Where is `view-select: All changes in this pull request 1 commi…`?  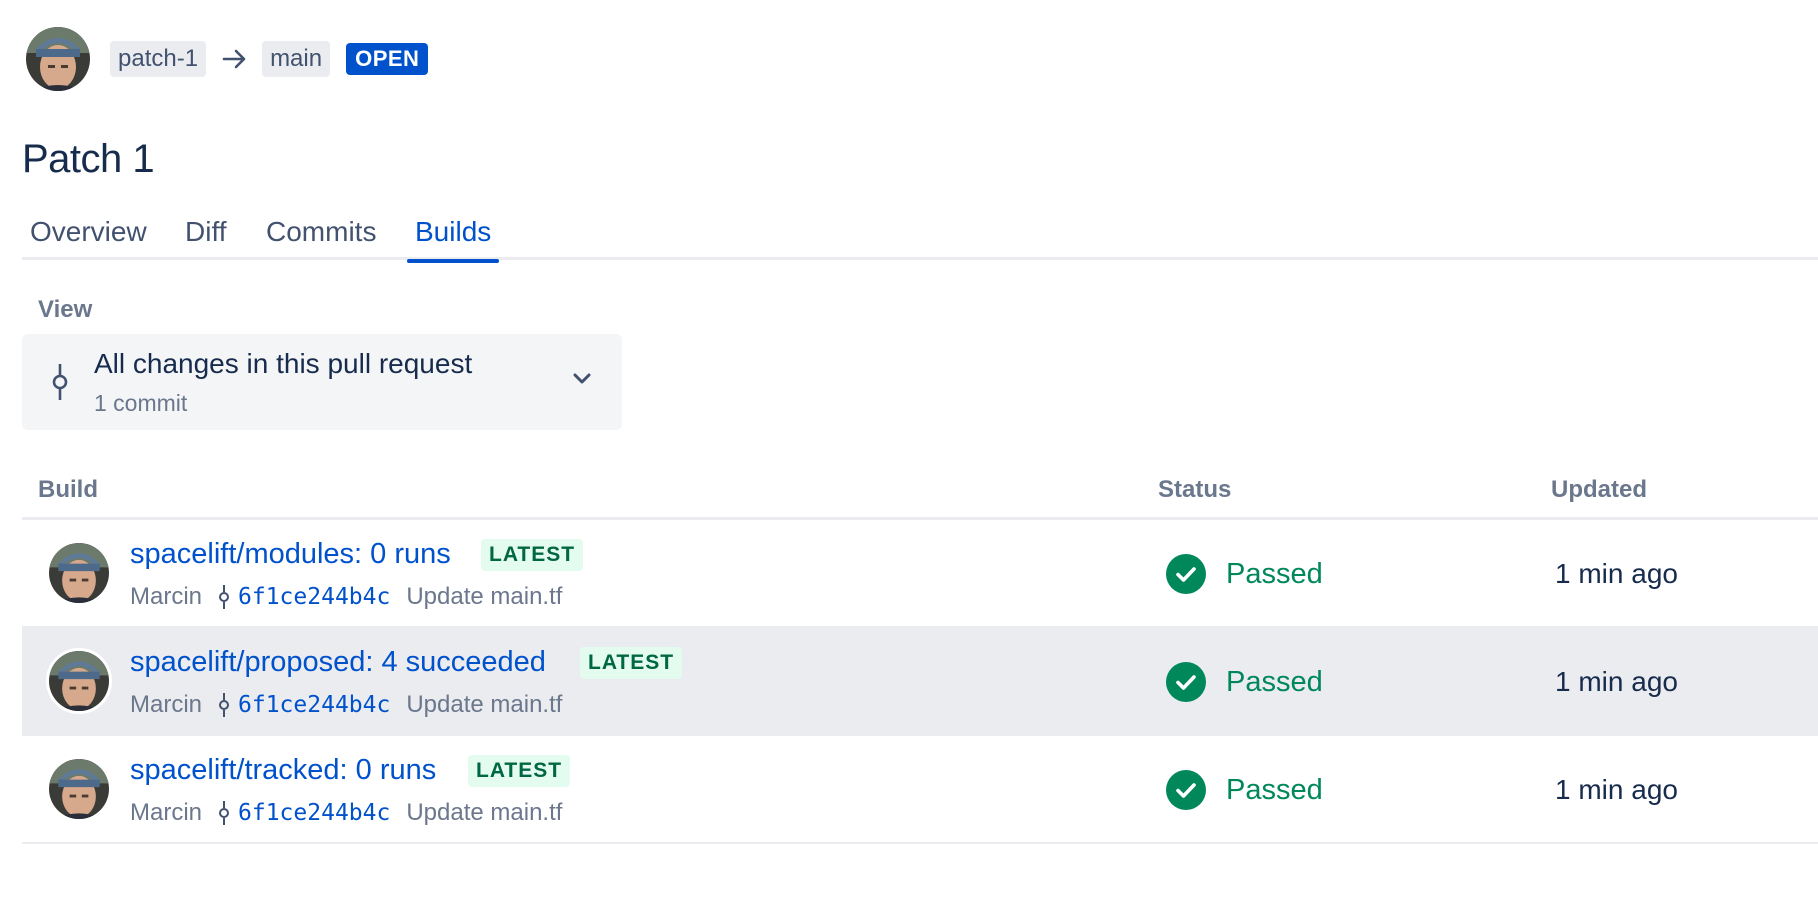 view-select: All changes in this pull request 1 commi… is located at coordinates (322, 382).